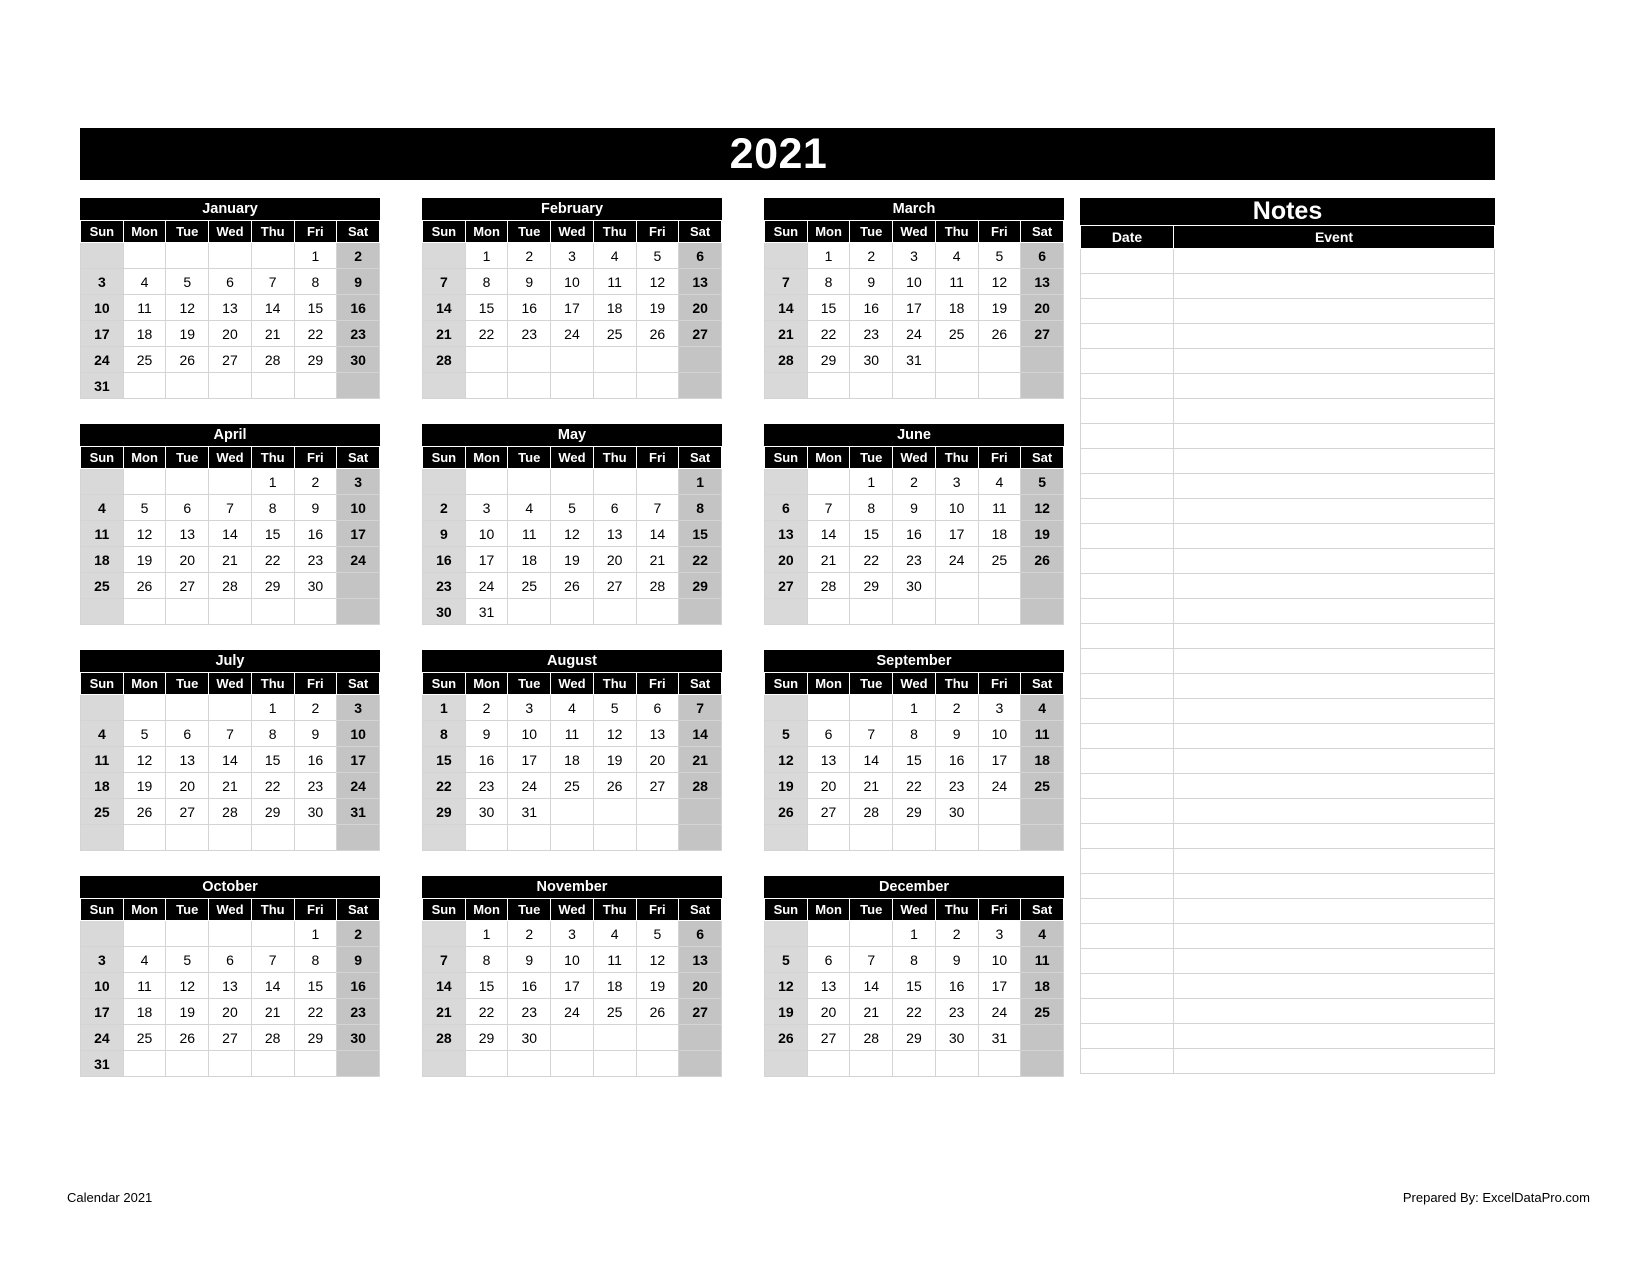  I want to click on day-cell-january-9: 9, so click(358, 281).